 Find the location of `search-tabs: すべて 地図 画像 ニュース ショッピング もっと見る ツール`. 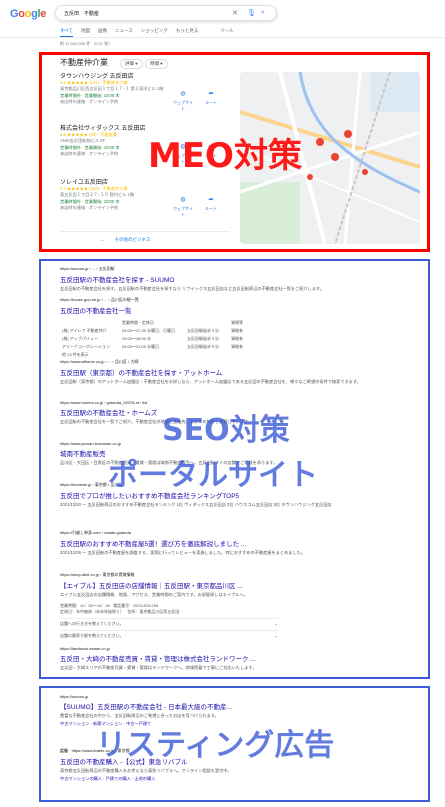

search-tabs: すべて 地図 画像 ニュース ショッピング もっと見る ツール is located at coordinates (147, 32).